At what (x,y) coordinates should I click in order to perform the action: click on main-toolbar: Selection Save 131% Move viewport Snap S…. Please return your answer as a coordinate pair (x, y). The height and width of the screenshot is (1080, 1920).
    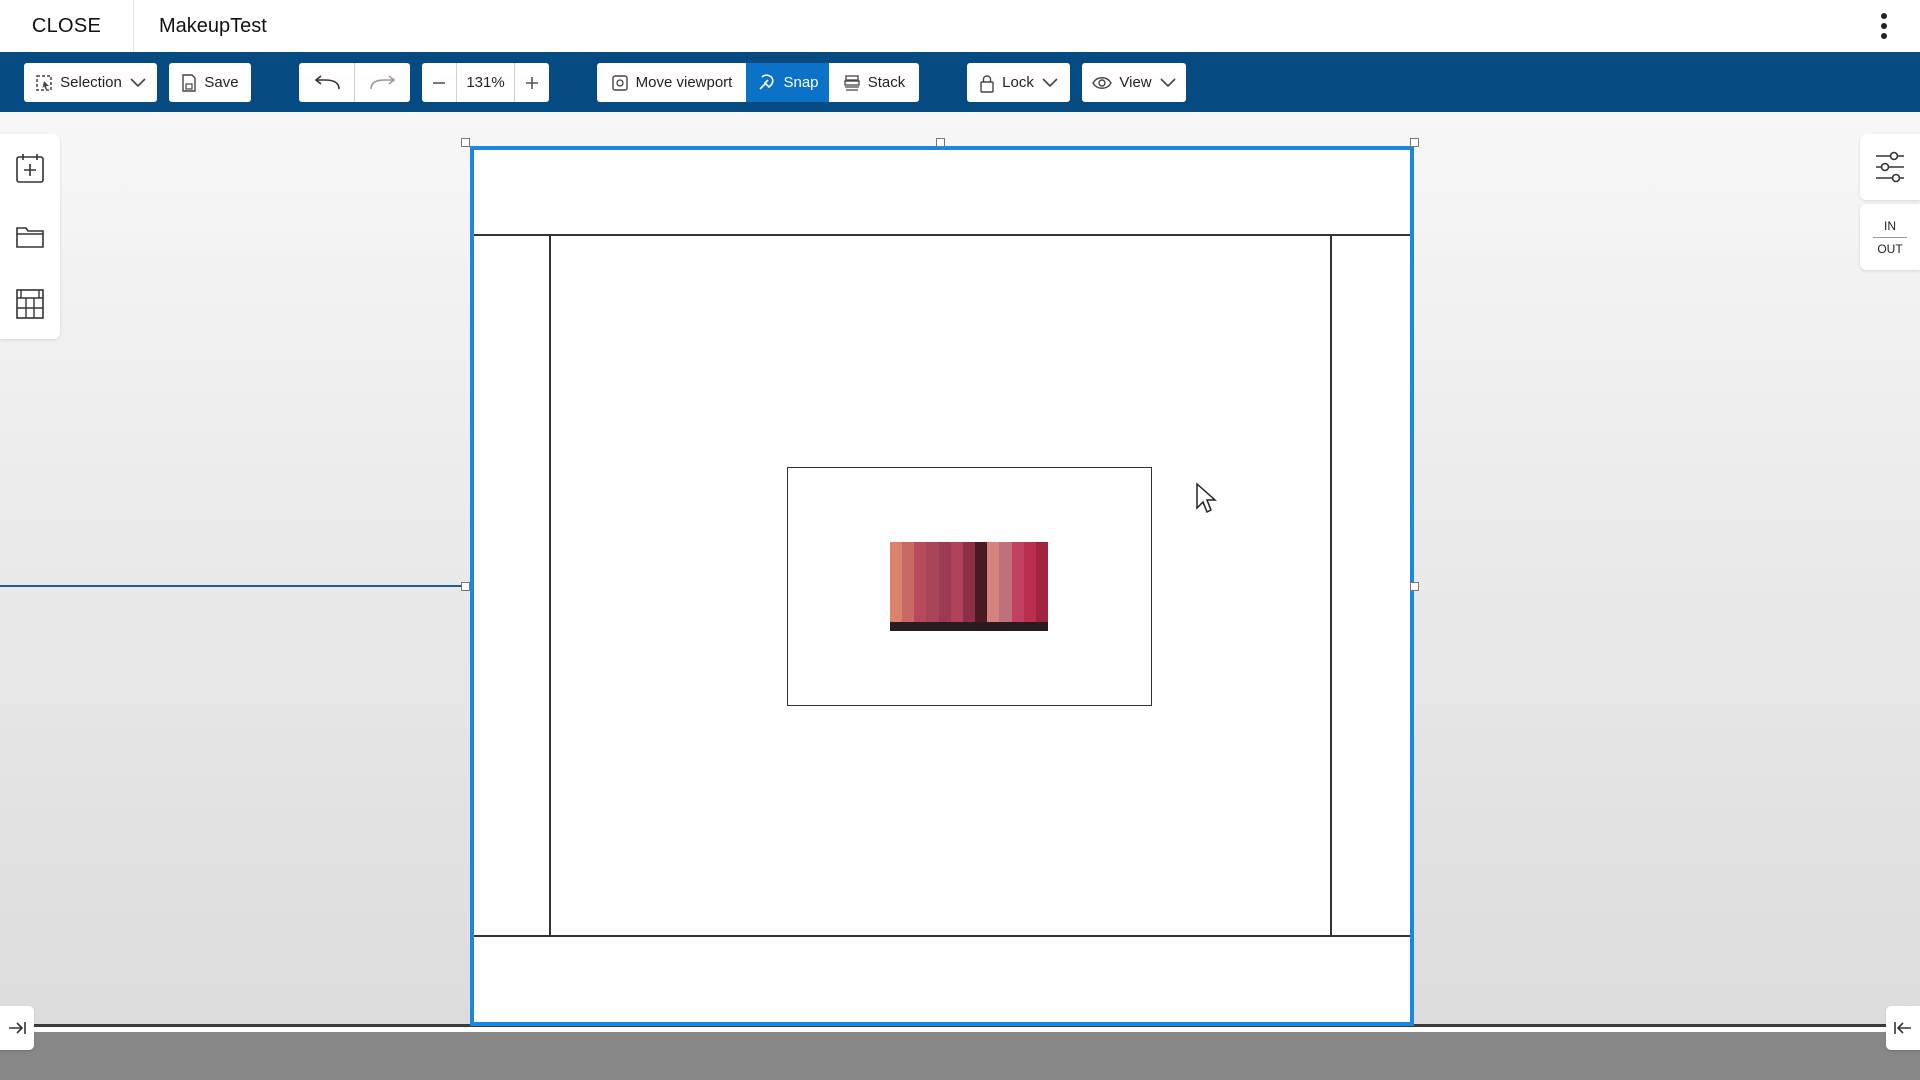
    Looking at the image, I should click on (960, 82).